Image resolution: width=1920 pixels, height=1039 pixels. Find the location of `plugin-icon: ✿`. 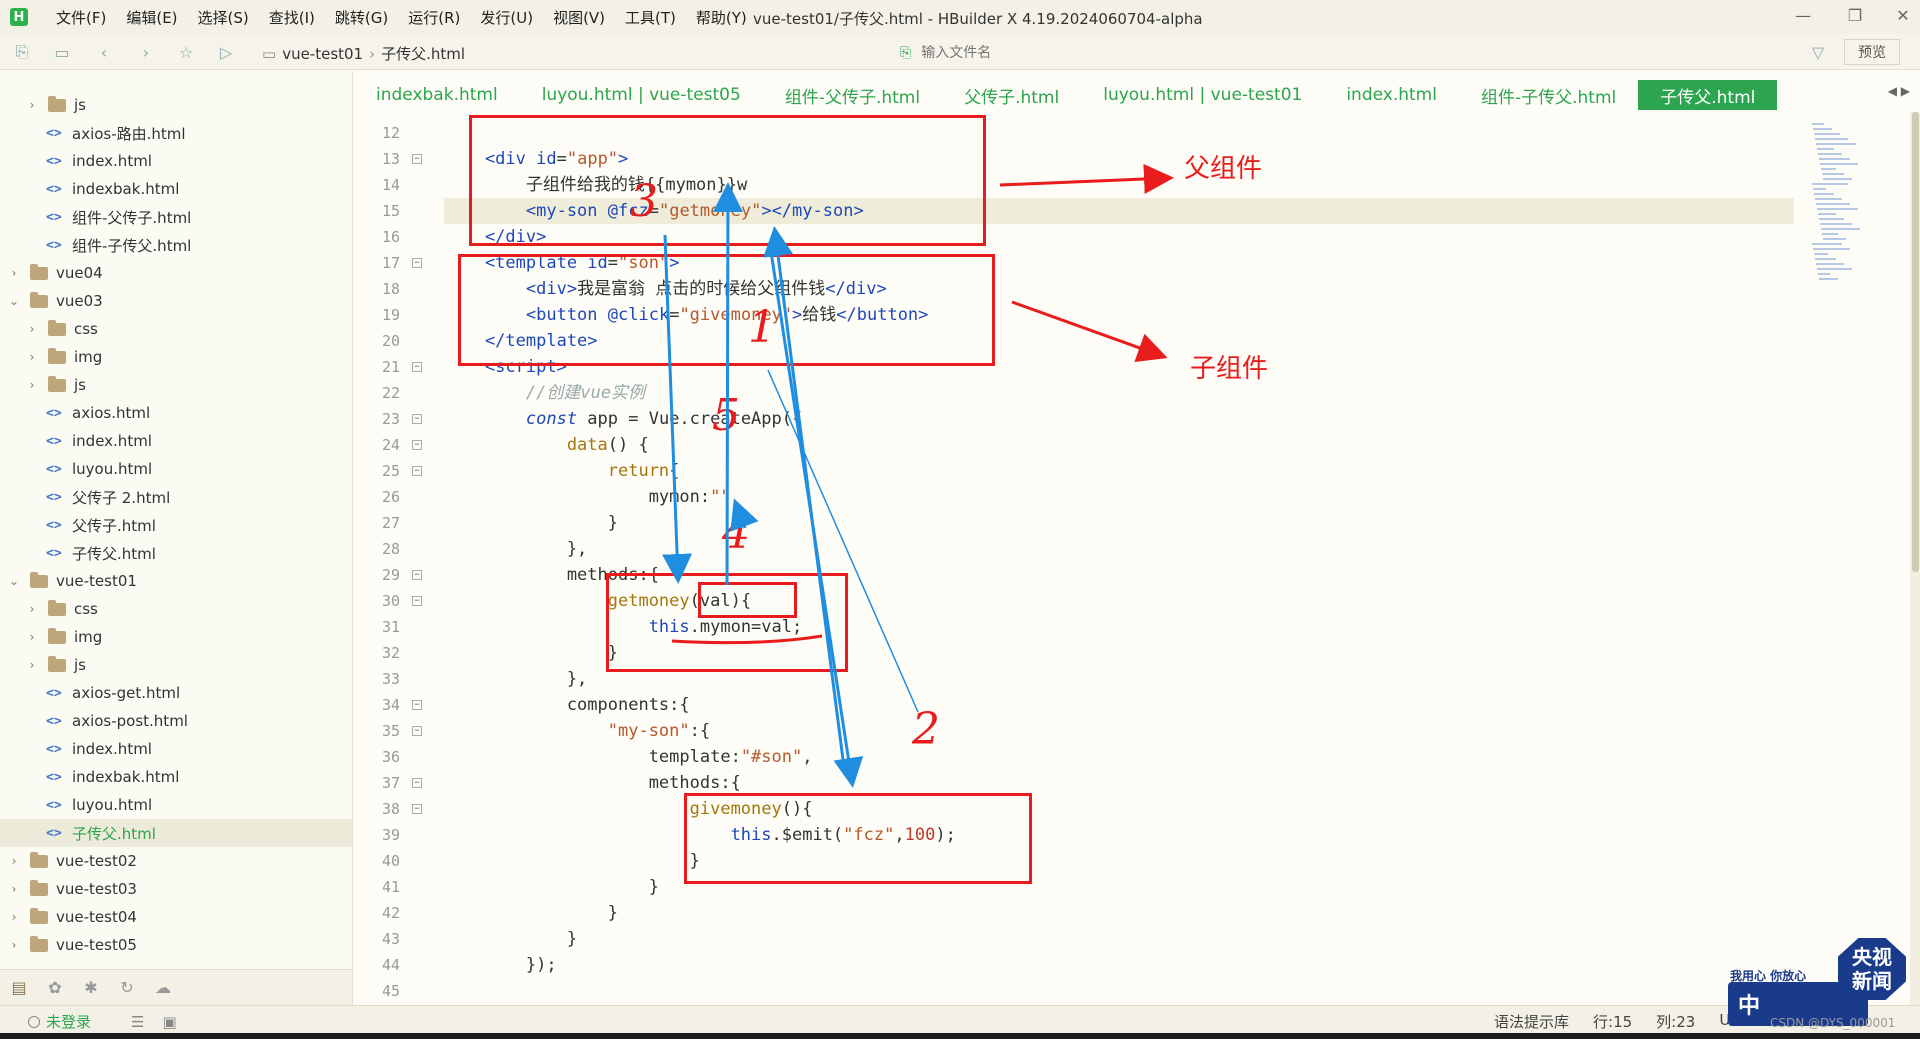

plugin-icon: ✿ is located at coordinates (55, 988).